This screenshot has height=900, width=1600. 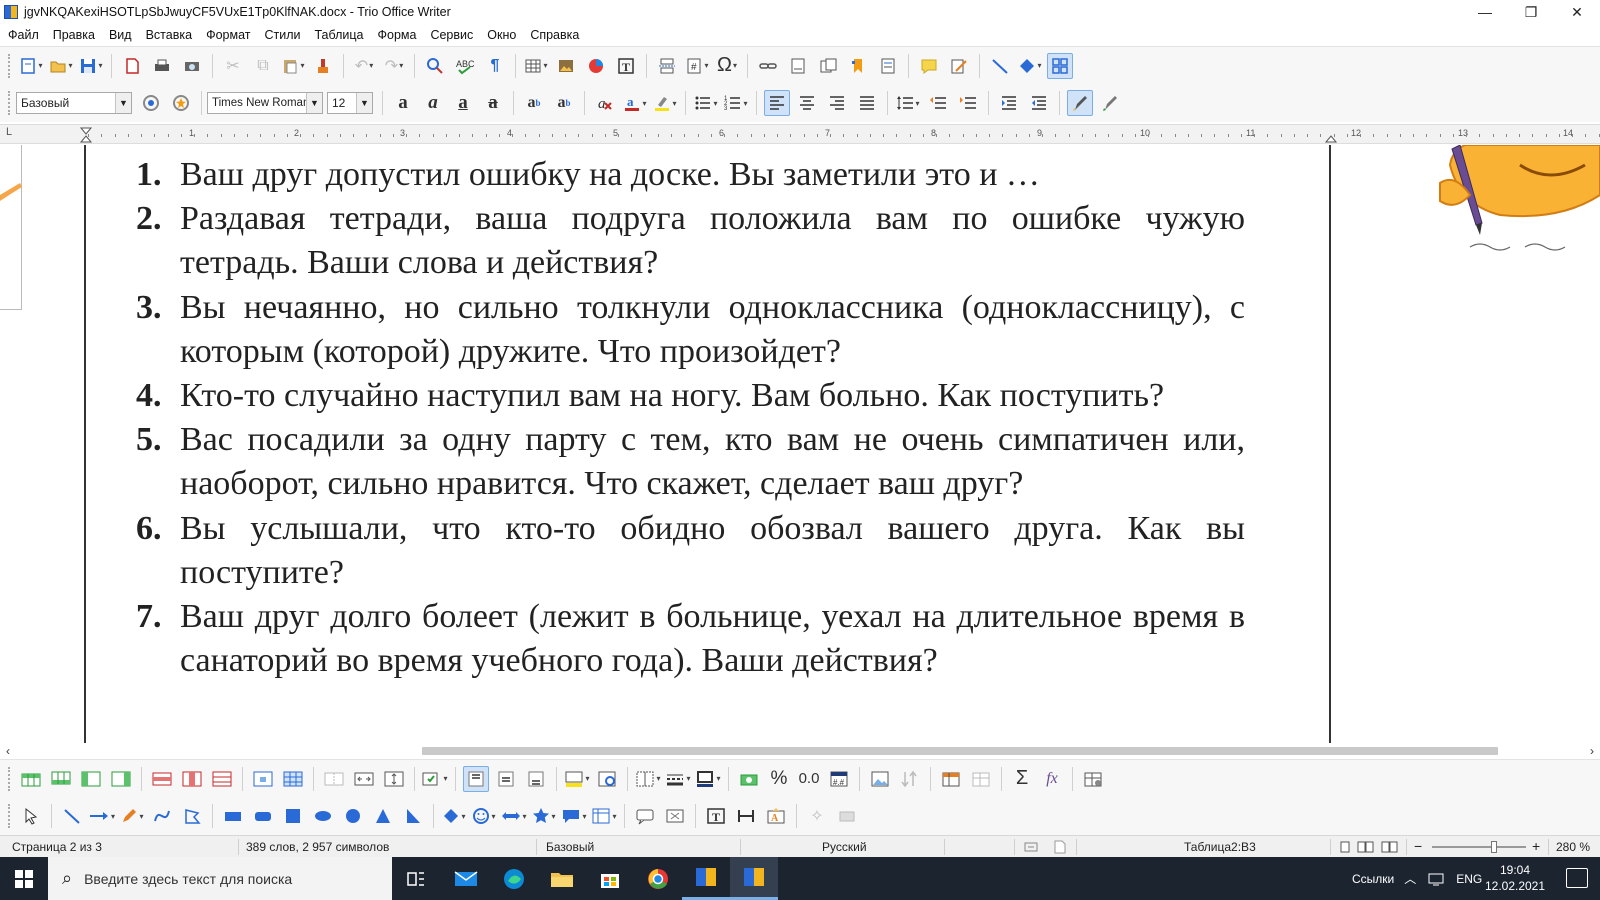 What do you see at coordinates (282, 35) in the screenshot?
I see `menu-styles: Стили` at bounding box center [282, 35].